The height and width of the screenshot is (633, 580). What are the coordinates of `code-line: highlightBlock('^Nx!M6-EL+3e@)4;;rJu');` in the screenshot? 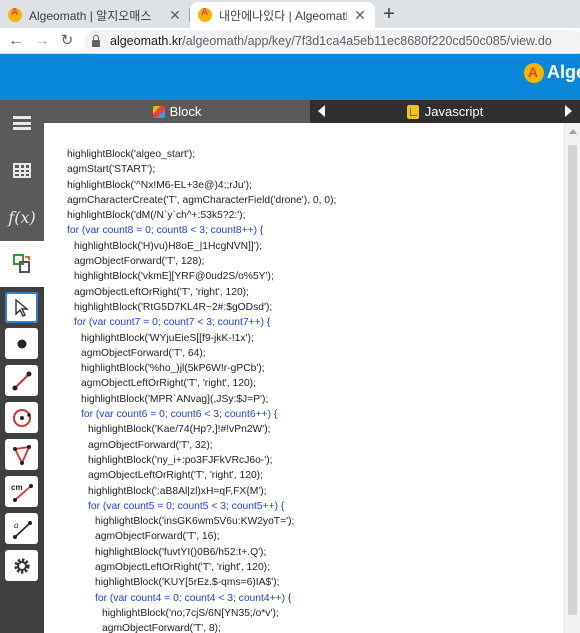 It's located at (159, 185).